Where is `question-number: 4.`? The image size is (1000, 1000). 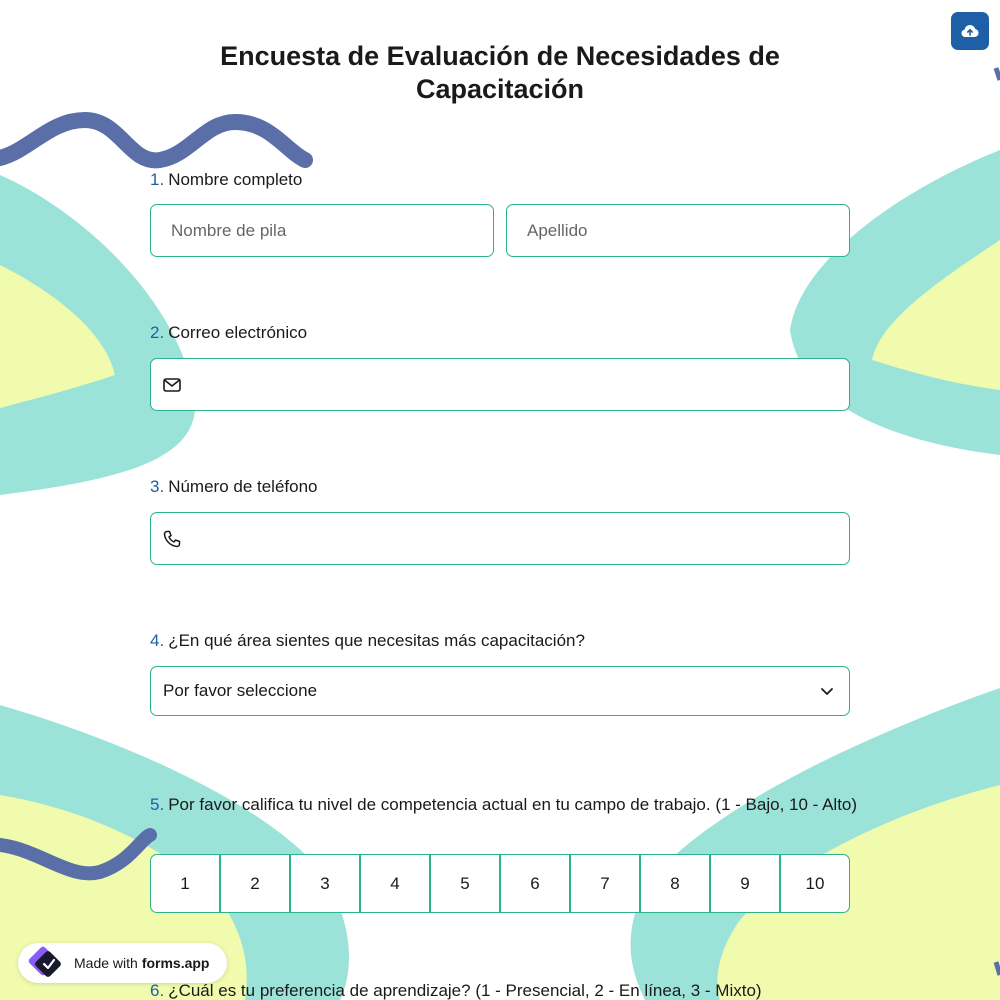 question-number: 4. is located at coordinates (157, 640).